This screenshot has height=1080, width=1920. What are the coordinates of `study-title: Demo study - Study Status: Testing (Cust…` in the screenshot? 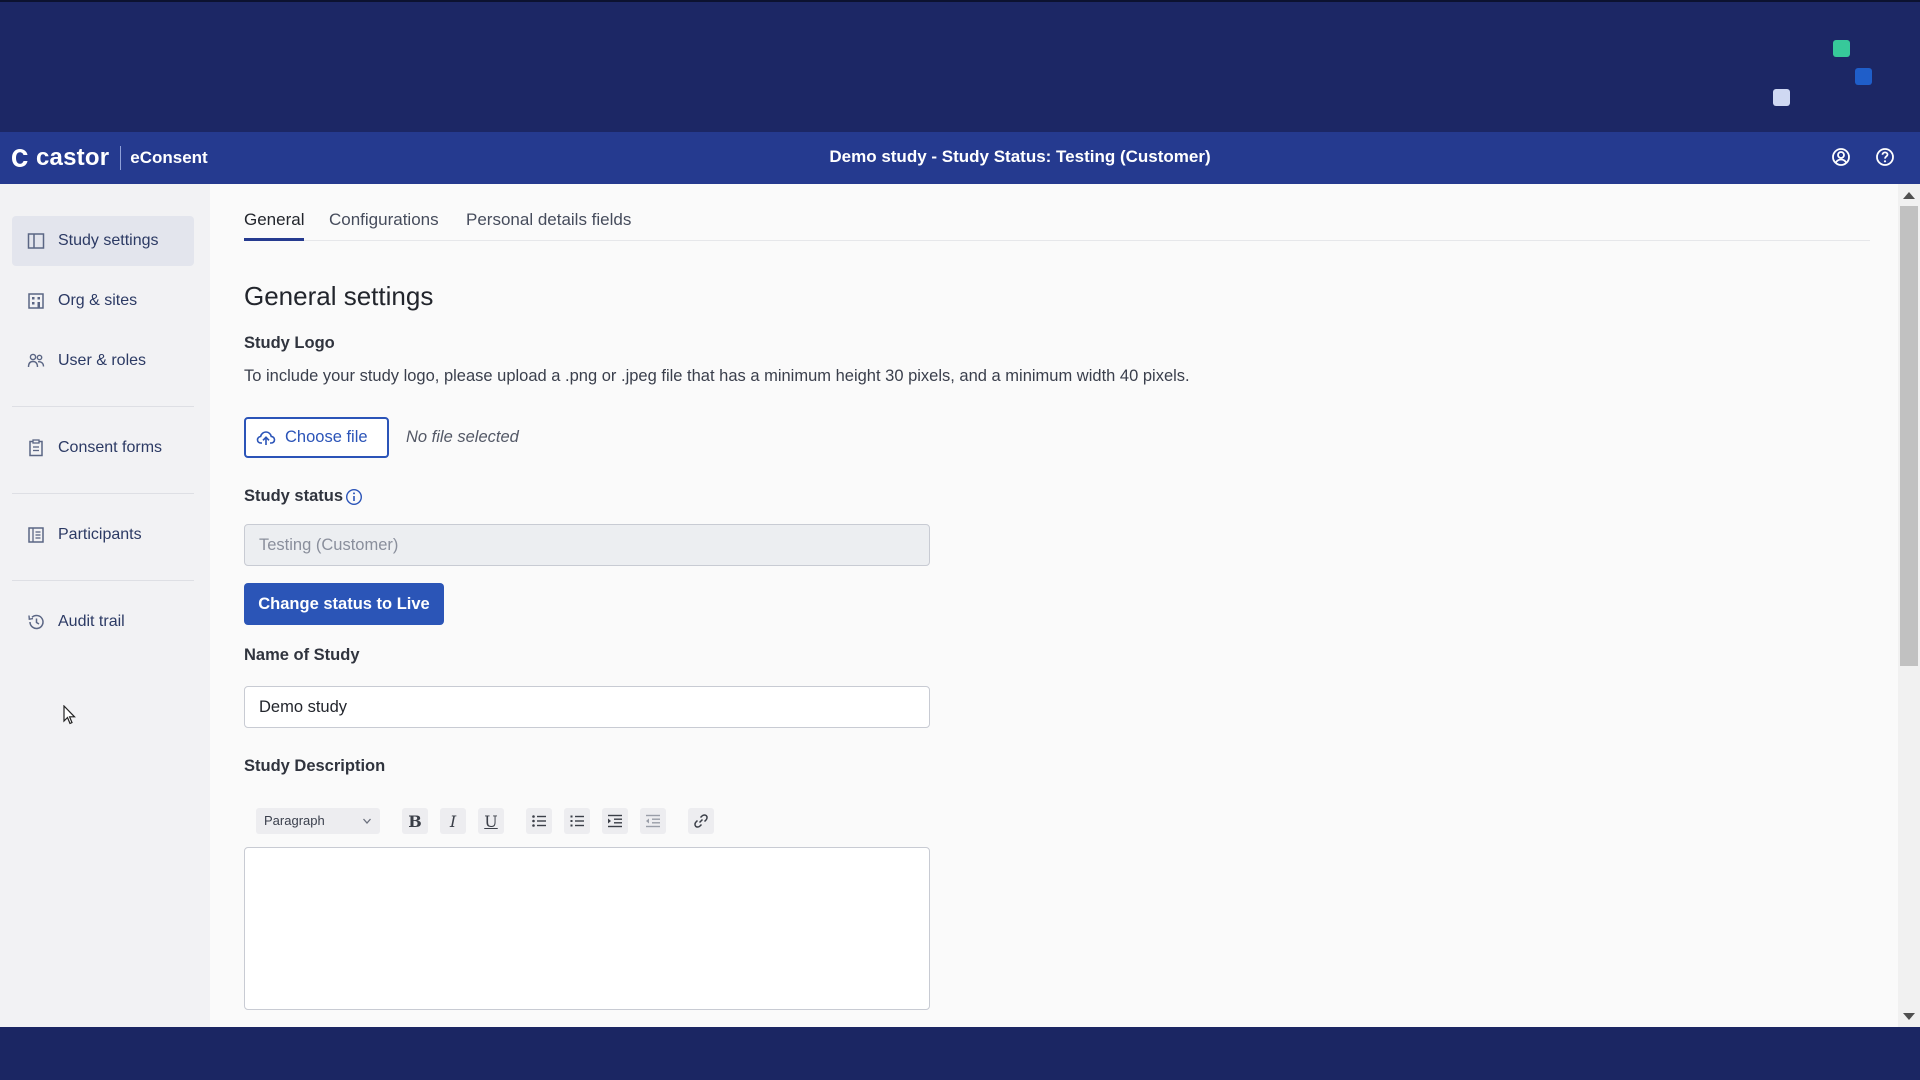 It's located at (1020, 156).